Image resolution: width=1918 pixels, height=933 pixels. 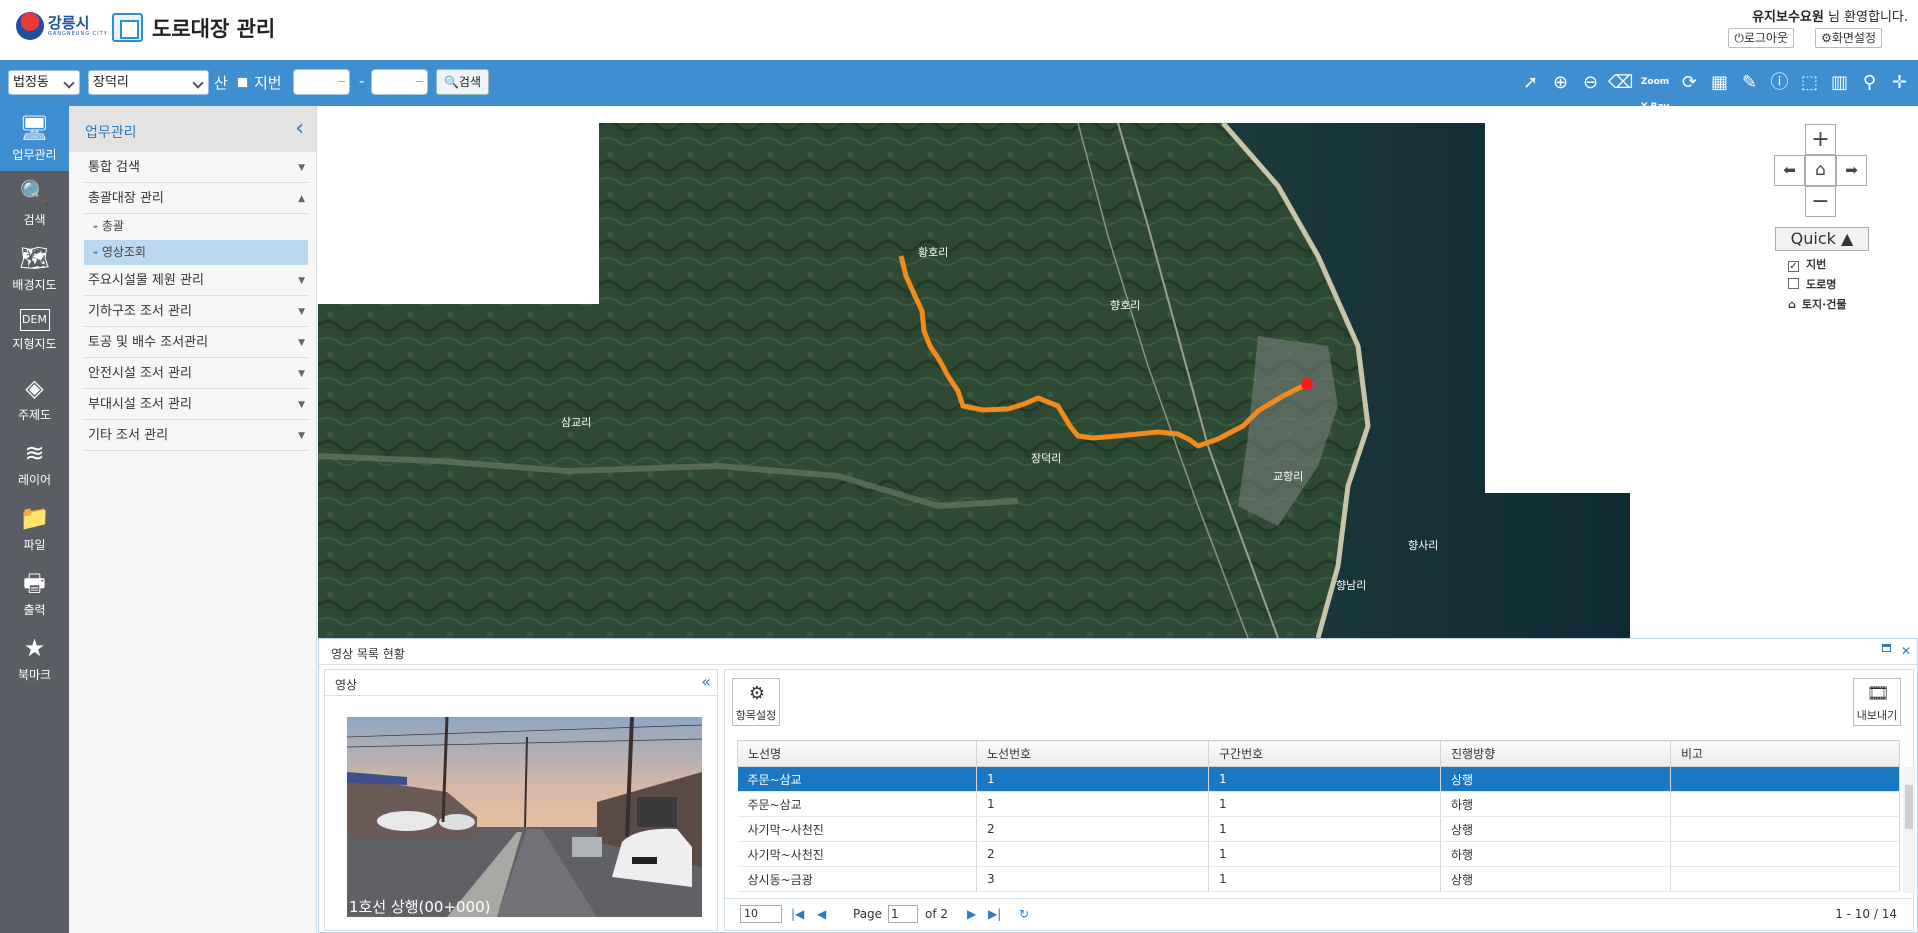 What do you see at coordinates (1024, 914) in the screenshot?
I see `reload-icon: ↻` at bounding box center [1024, 914].